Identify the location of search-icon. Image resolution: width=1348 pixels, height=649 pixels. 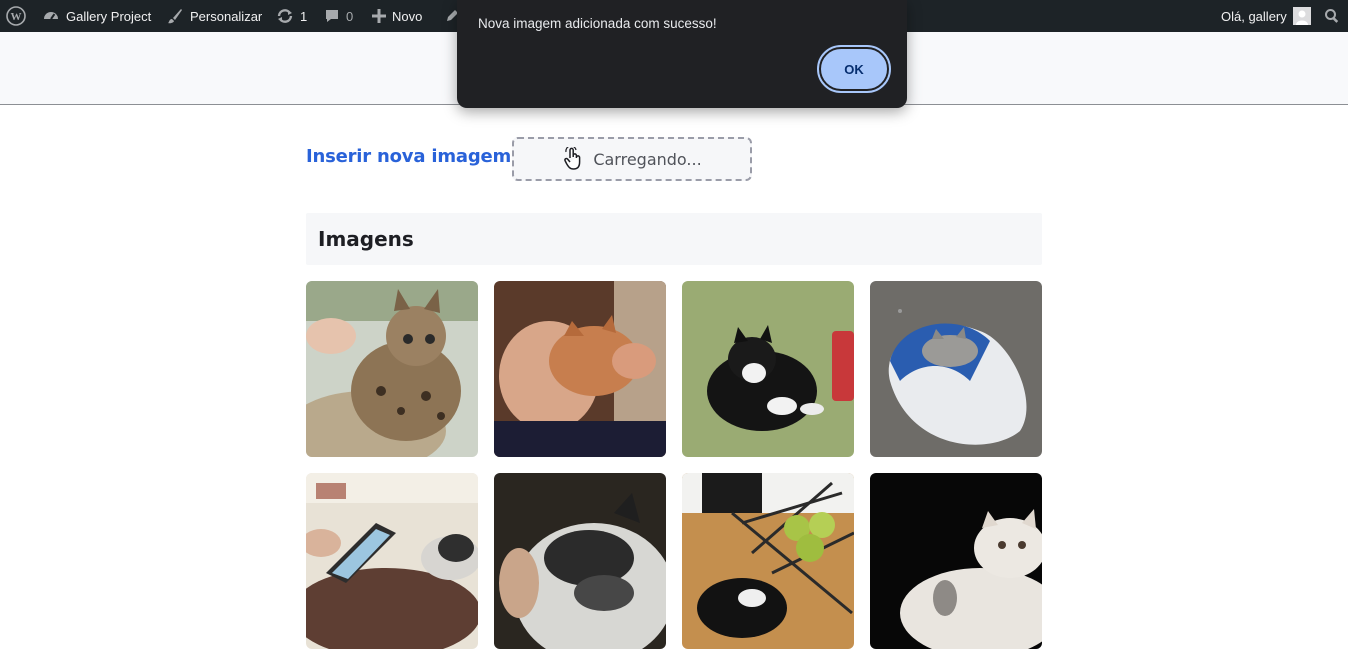
(1332, 16).